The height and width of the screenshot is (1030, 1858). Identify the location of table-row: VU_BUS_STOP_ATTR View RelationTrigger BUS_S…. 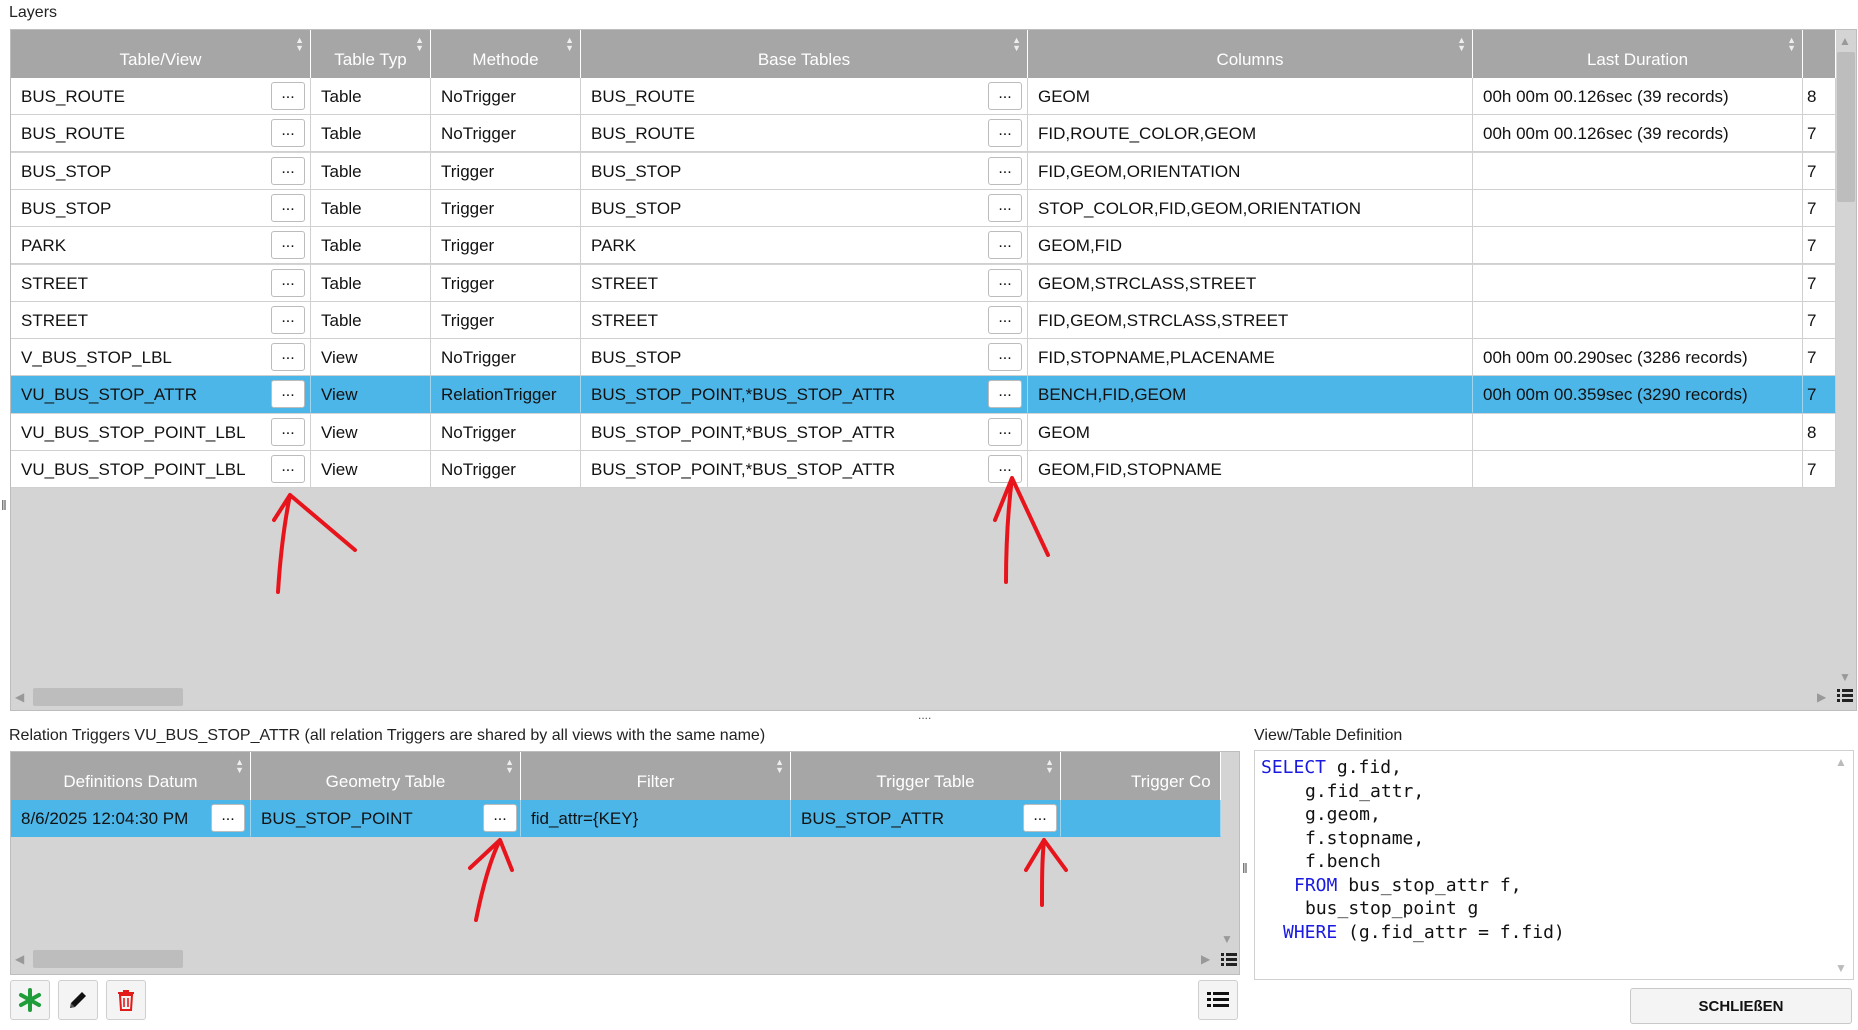
(923, 395).